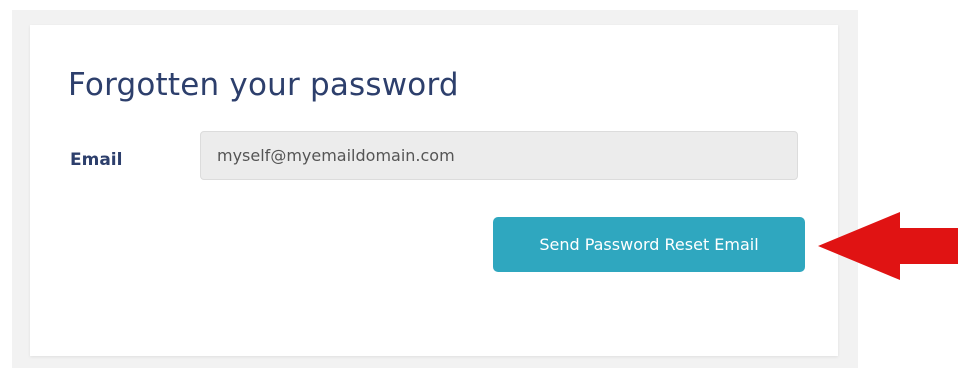 This screenshot has width=958, height=368. I want to click on send-reset-email-button: Send Password Reset Email, so click(649, 244).